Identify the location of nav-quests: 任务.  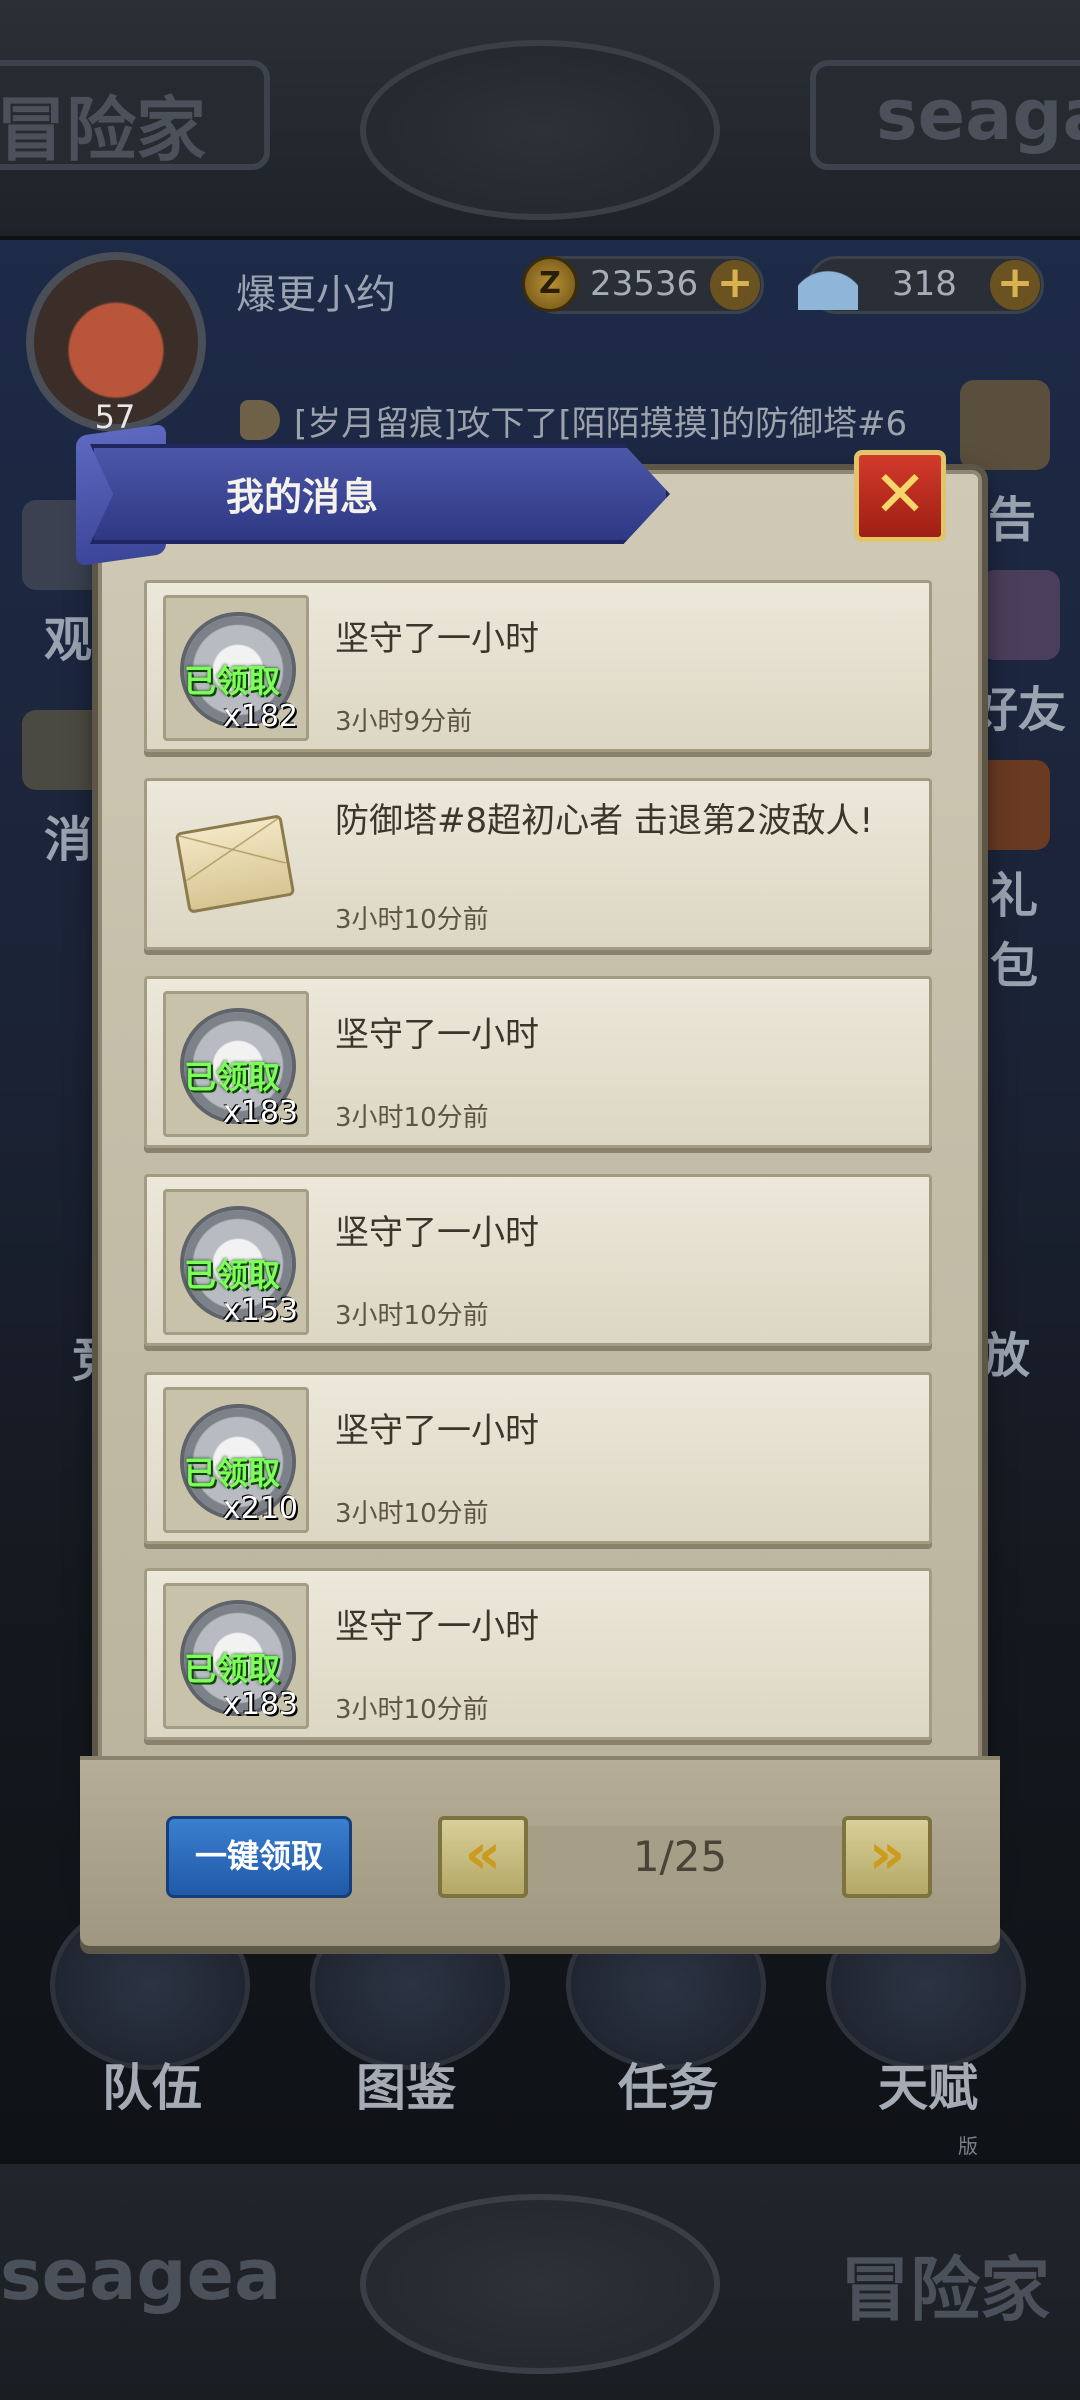
(668, 2084).